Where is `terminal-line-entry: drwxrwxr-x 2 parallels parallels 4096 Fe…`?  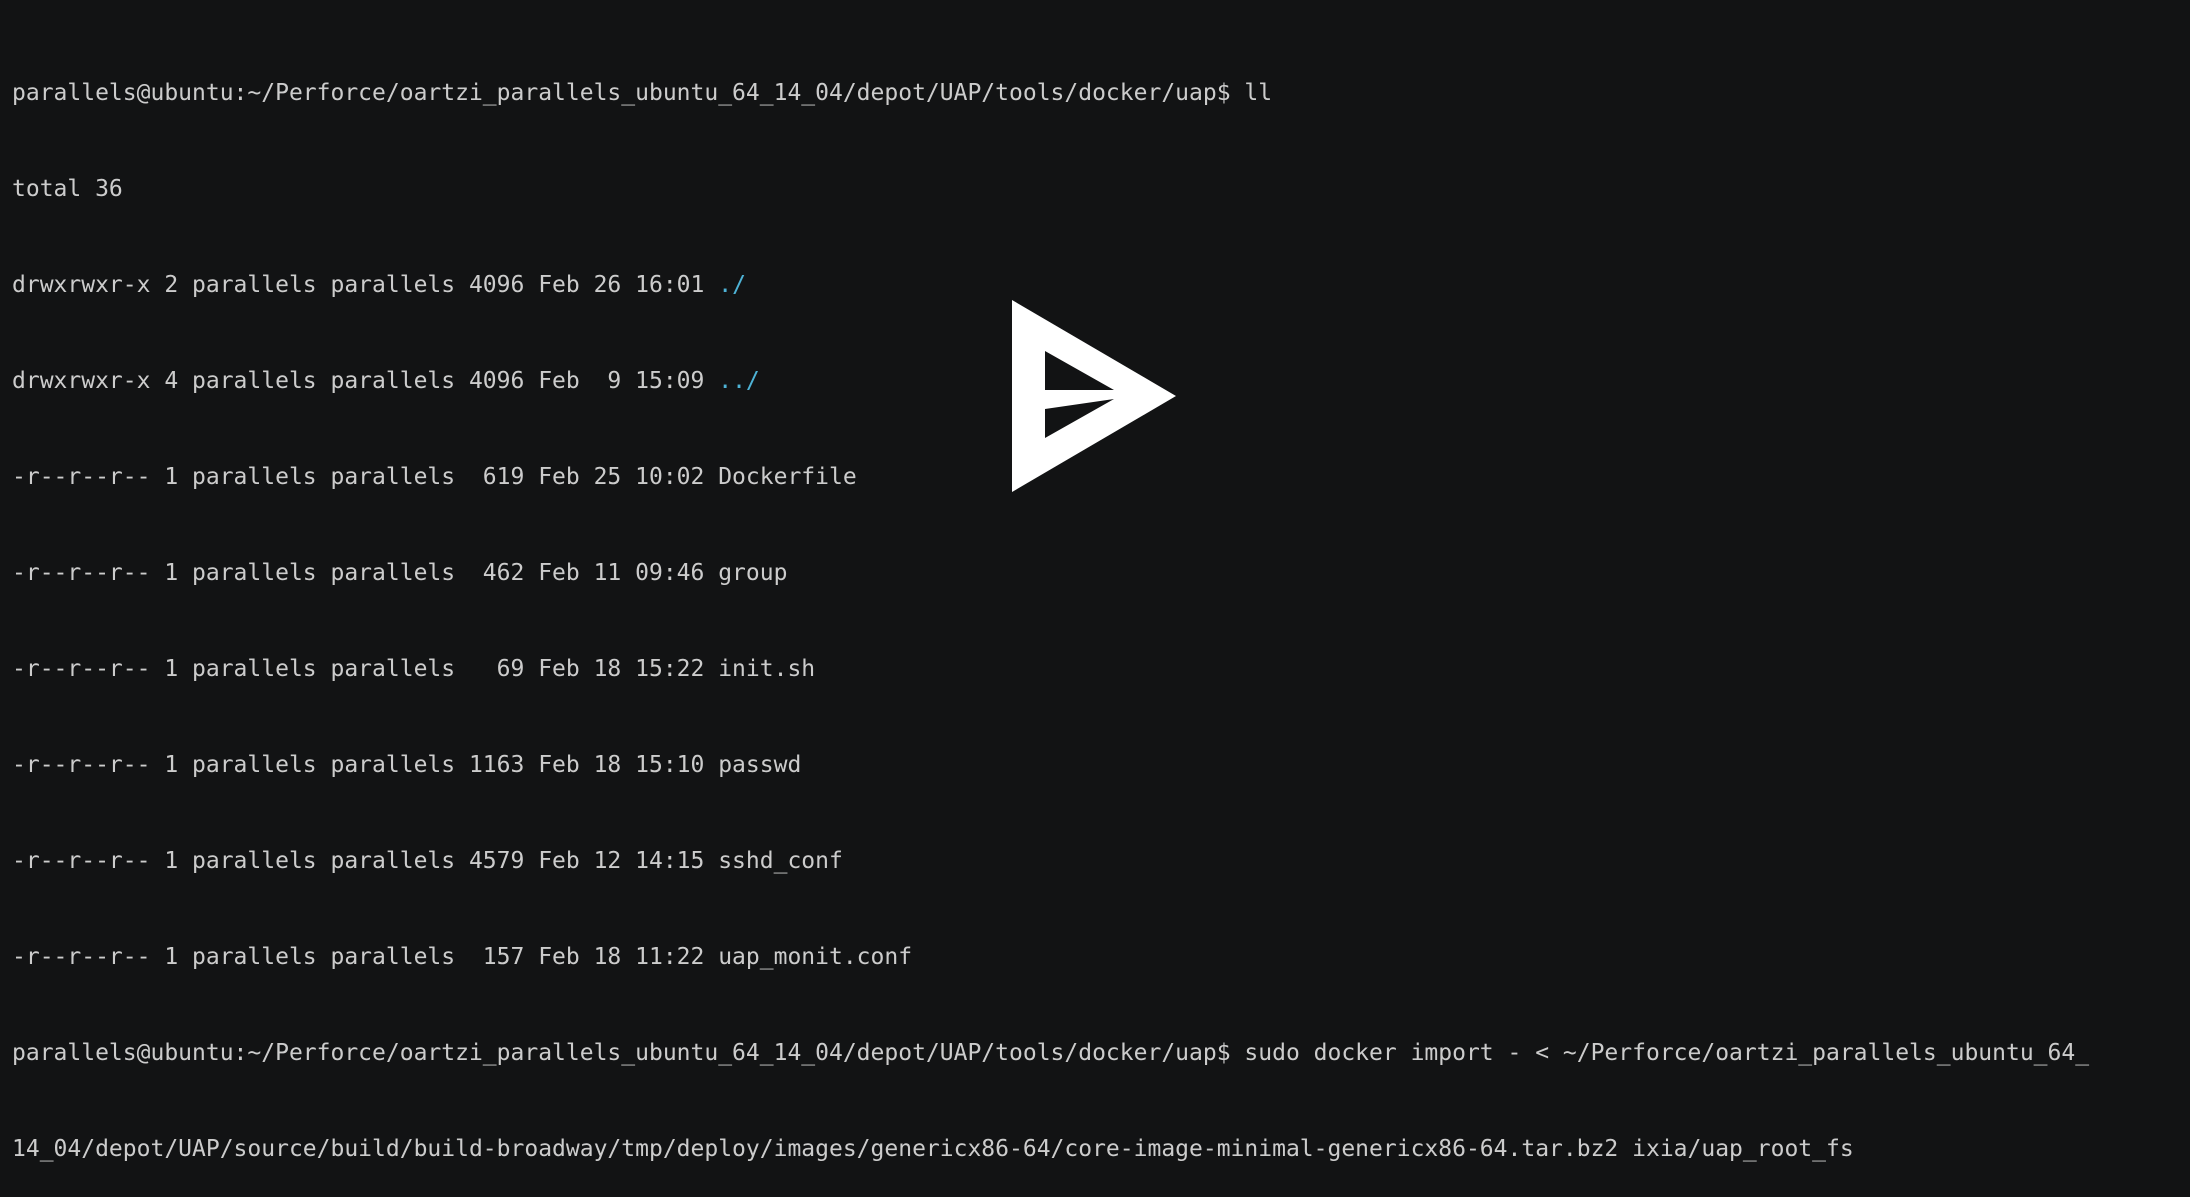
terminal-line-entry: drwxrwxr-x 2 parallels parallels 4096 Fe… is located at coordinates (1097, 285).